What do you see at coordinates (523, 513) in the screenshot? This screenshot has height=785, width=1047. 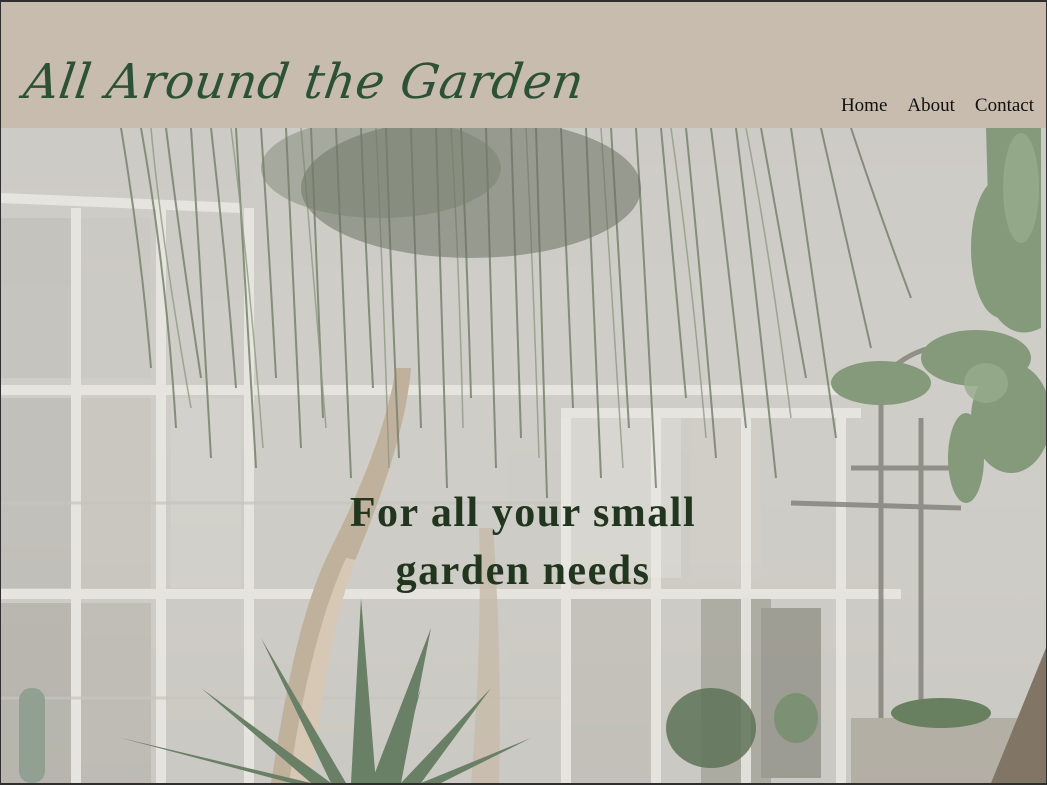 I see `hero-tagline-line-1: For all your small` at bounding box center [523, 513].